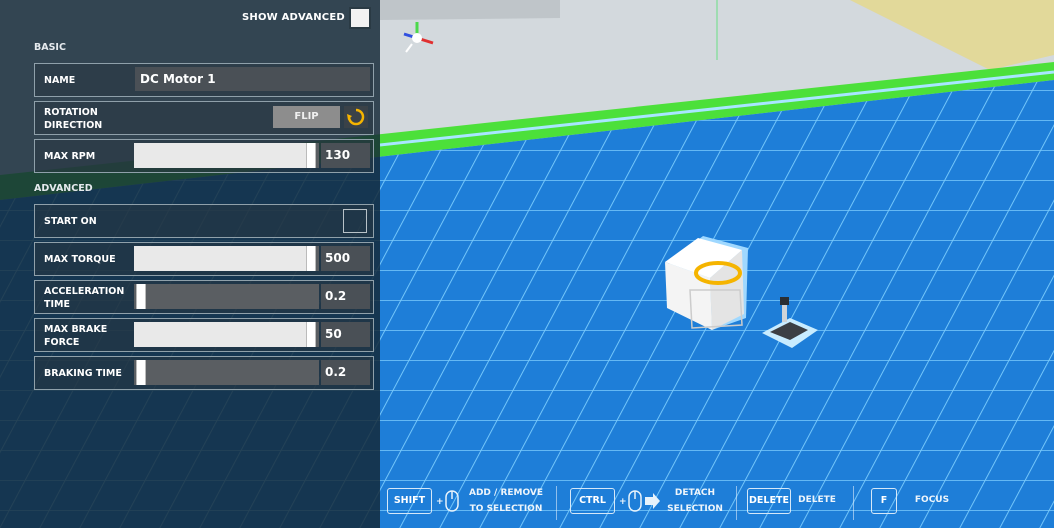  I want to click on section-advanced: ADVANCED, so click(63, 188).